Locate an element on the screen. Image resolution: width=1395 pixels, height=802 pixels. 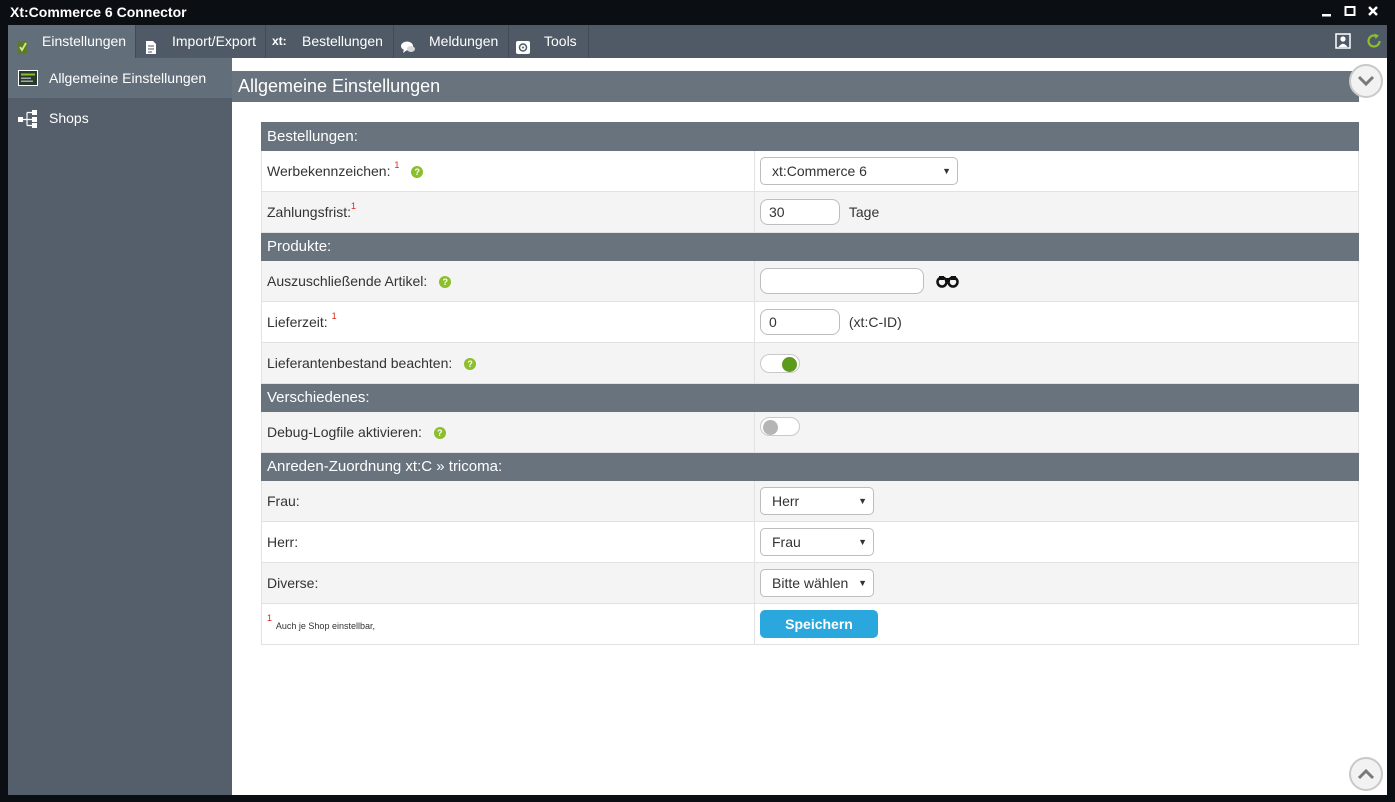
tools-icon is located at coordinates (523, 44).